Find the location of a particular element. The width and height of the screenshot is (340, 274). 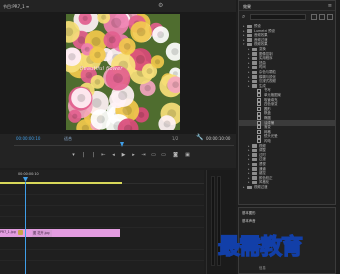

effects-item-label: 视频过渡 is located at coordinates (261, 187).